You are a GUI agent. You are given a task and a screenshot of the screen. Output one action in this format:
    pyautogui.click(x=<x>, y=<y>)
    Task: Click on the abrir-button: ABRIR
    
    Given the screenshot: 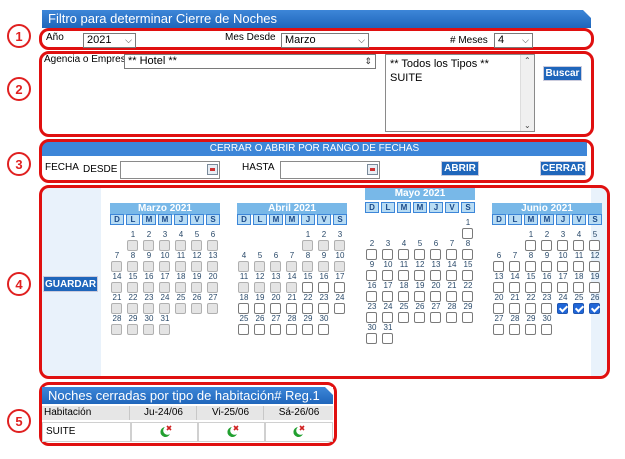 What is the action you would take?
    pyautogui.click(x=460, y=168)
    